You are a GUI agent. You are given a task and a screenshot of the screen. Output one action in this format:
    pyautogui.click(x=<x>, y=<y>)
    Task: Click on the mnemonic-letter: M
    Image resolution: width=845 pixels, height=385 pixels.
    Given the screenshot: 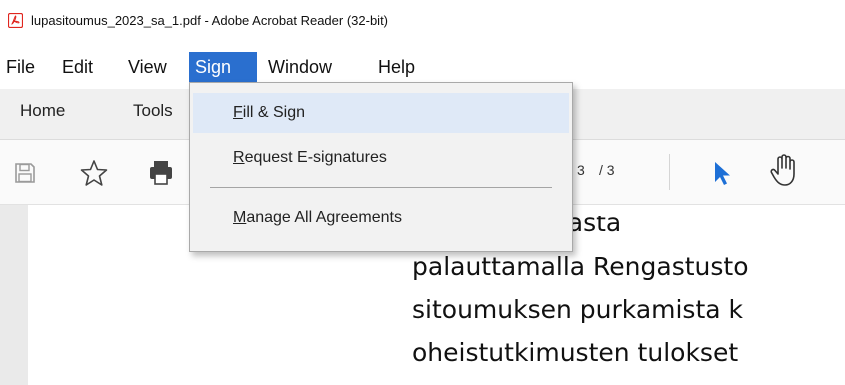 What is the action you would take?
    pyautogui.click(x=240, y=217)
    